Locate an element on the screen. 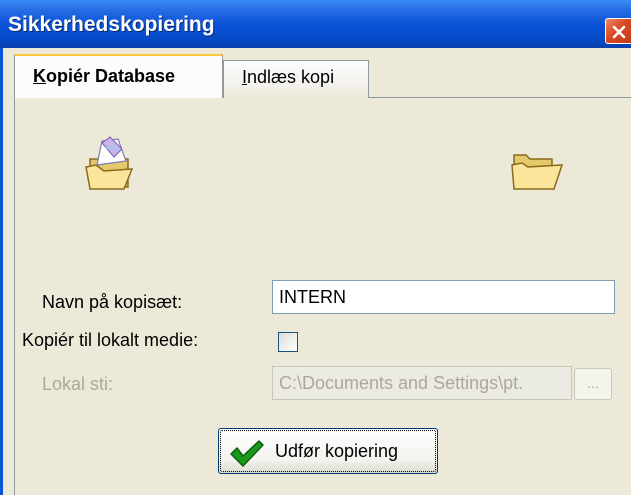  close-button is located at coordinates (618, 31).